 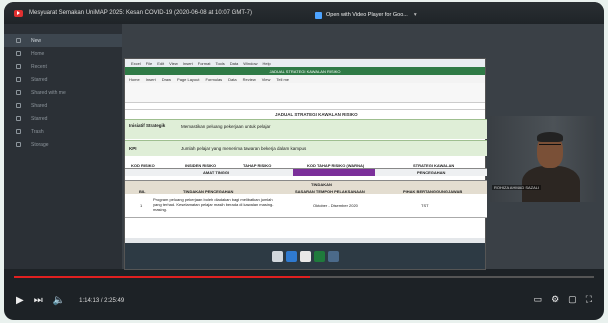 What do you see at coordinates (63, 40) in the screenshot?
I see `sidebar-item-new: New` at bounding box center [63, 40].